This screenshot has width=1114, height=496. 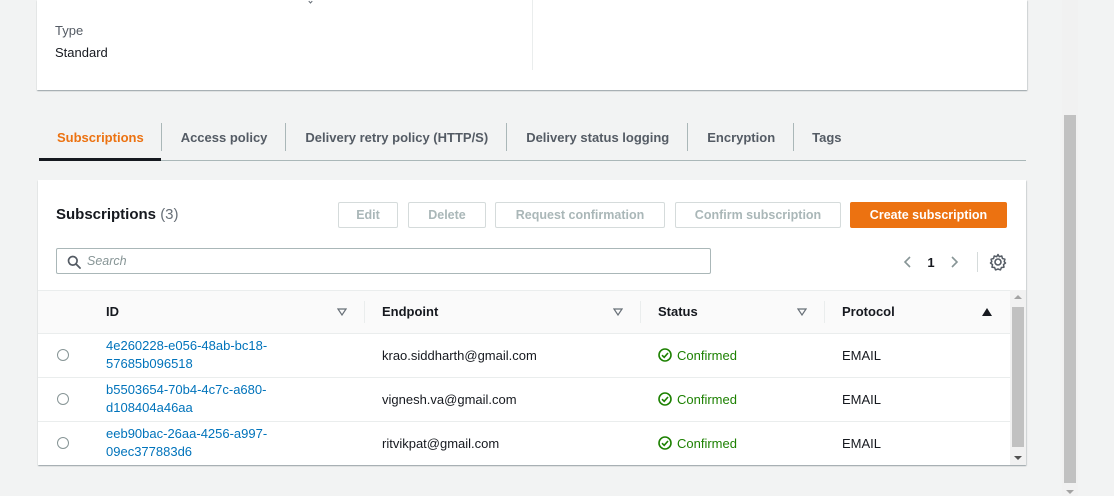 I want to click on subscription-id-link: 4e260228-e056-48ab-bc18- 57685b096518, so click(x=235, y=355).